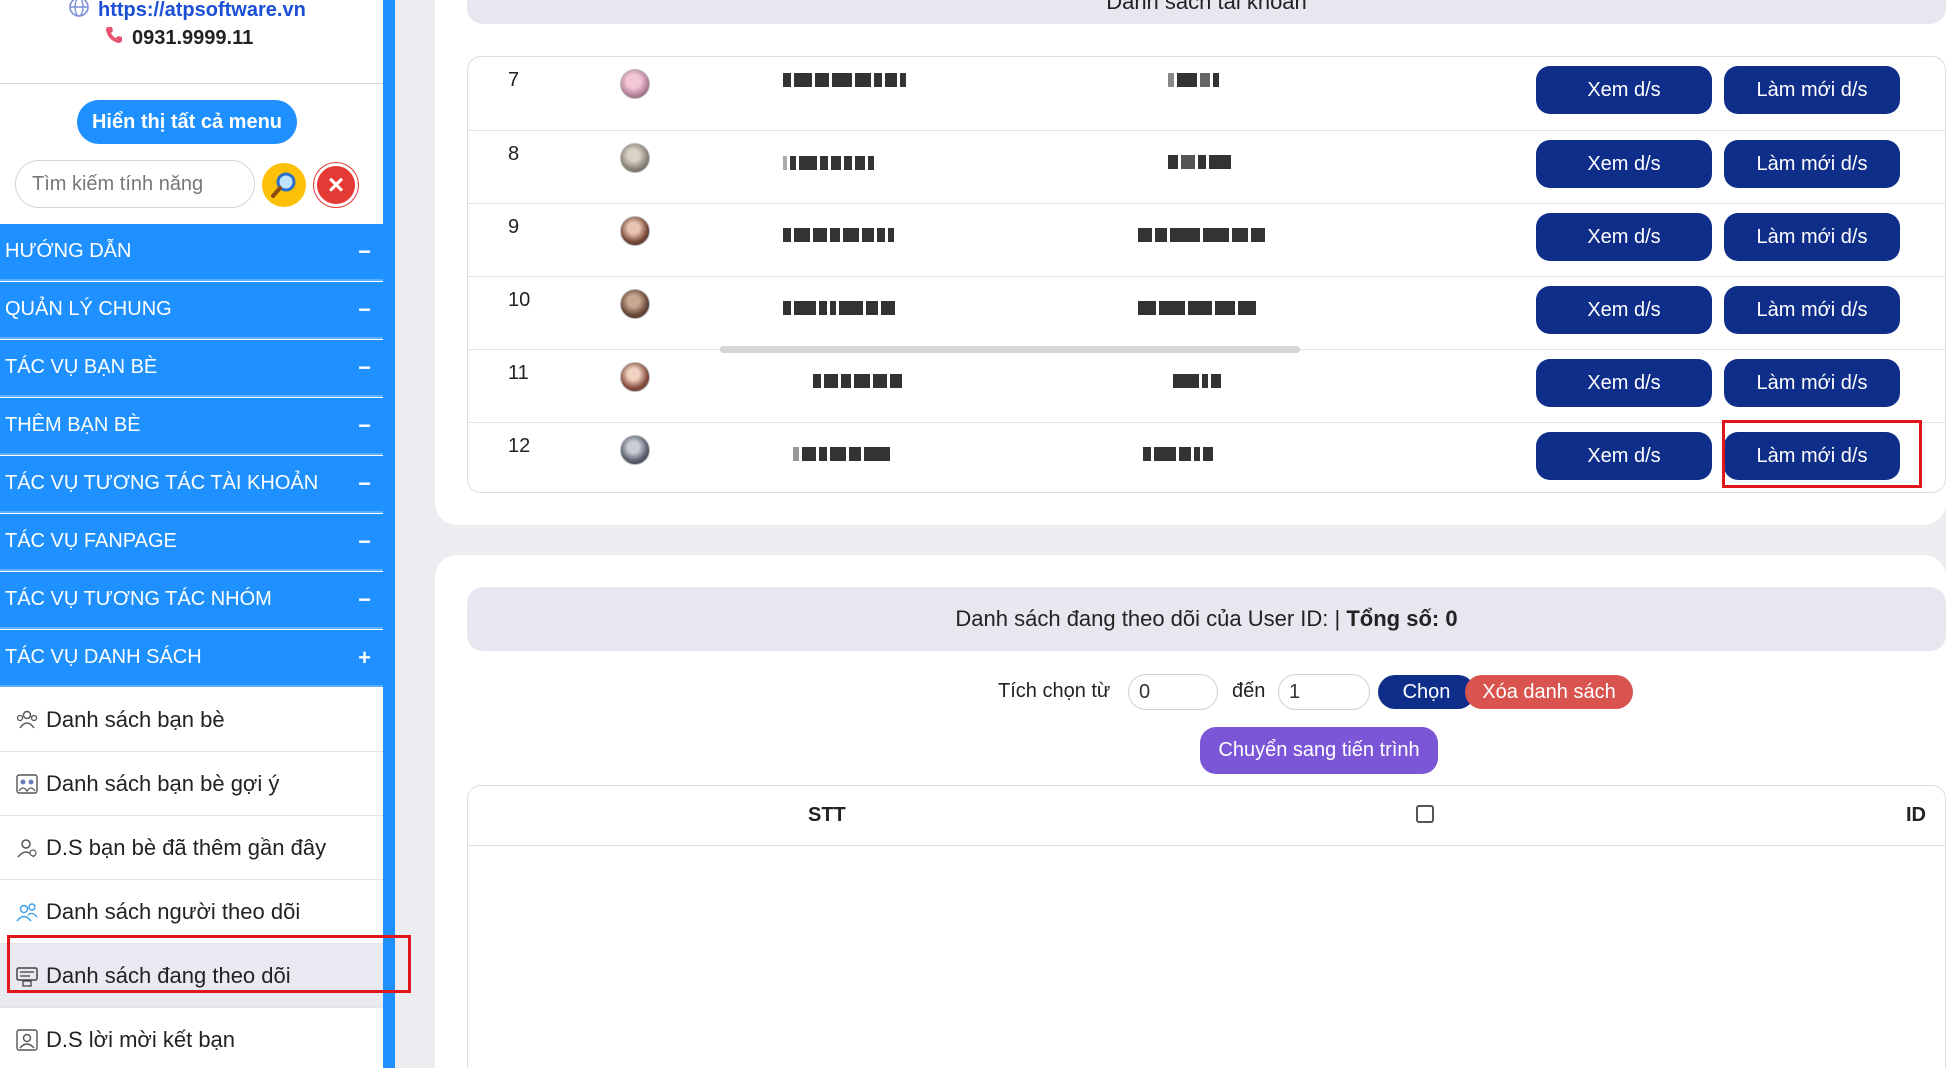 The image size is (1946, 1068). What do you see at coordinates (191, 368) in the screenshot?
I see `menu-group-tac-vu-ban-be: TÁC VỤ BẠN BÈ −` at bounding box center [191, 368].